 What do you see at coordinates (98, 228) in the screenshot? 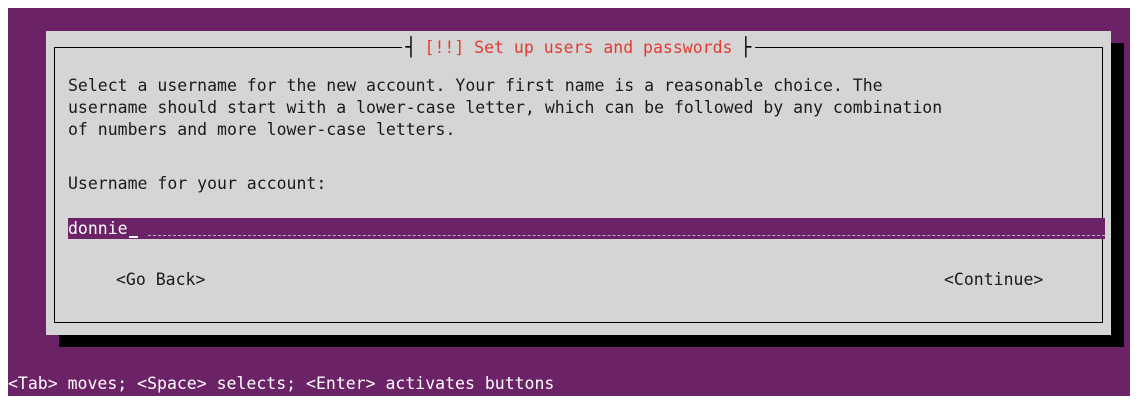
I see `username-value: donnie` at bounding box center [98, 228].